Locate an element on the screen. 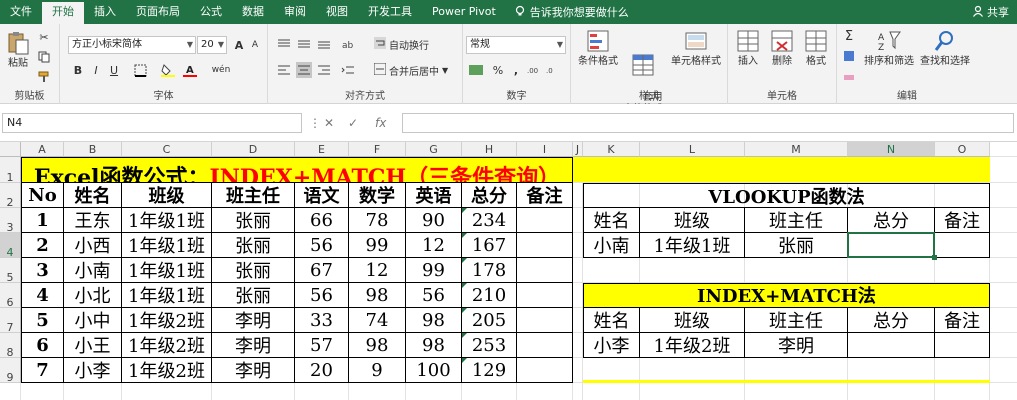  clipboard-group-label: 剪贴板 is located at coordinates (29, 96).